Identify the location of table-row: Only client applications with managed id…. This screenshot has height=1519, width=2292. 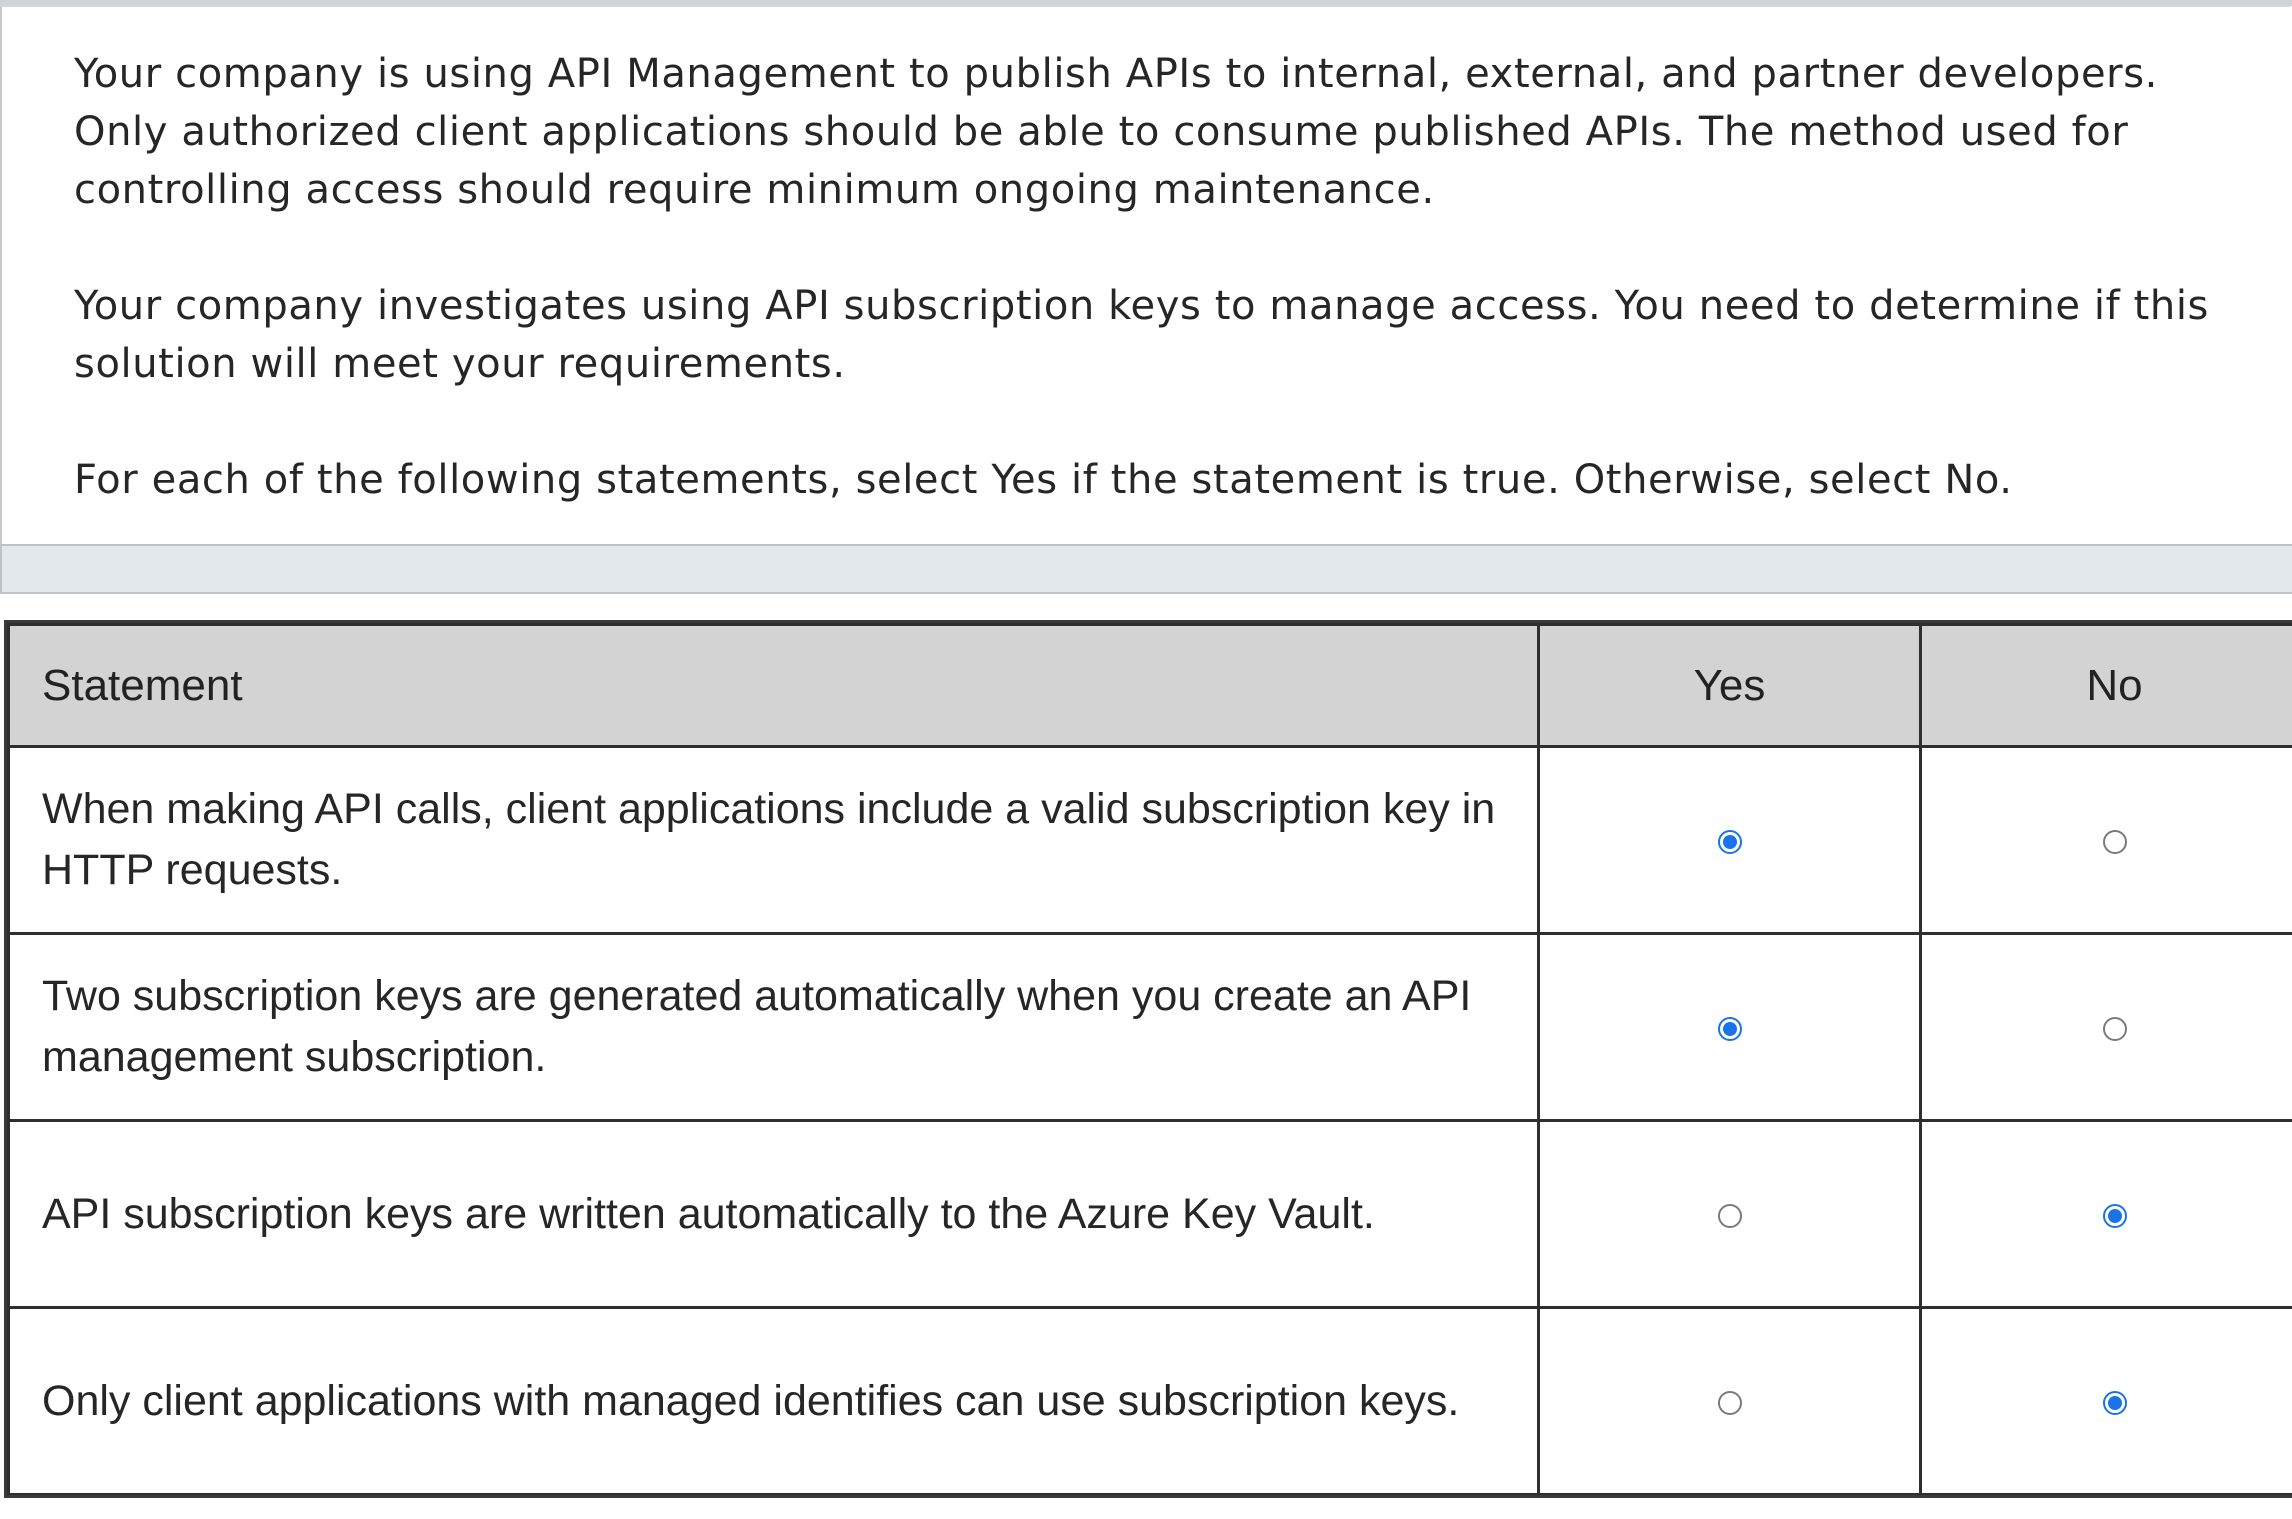
(1149, 1400).